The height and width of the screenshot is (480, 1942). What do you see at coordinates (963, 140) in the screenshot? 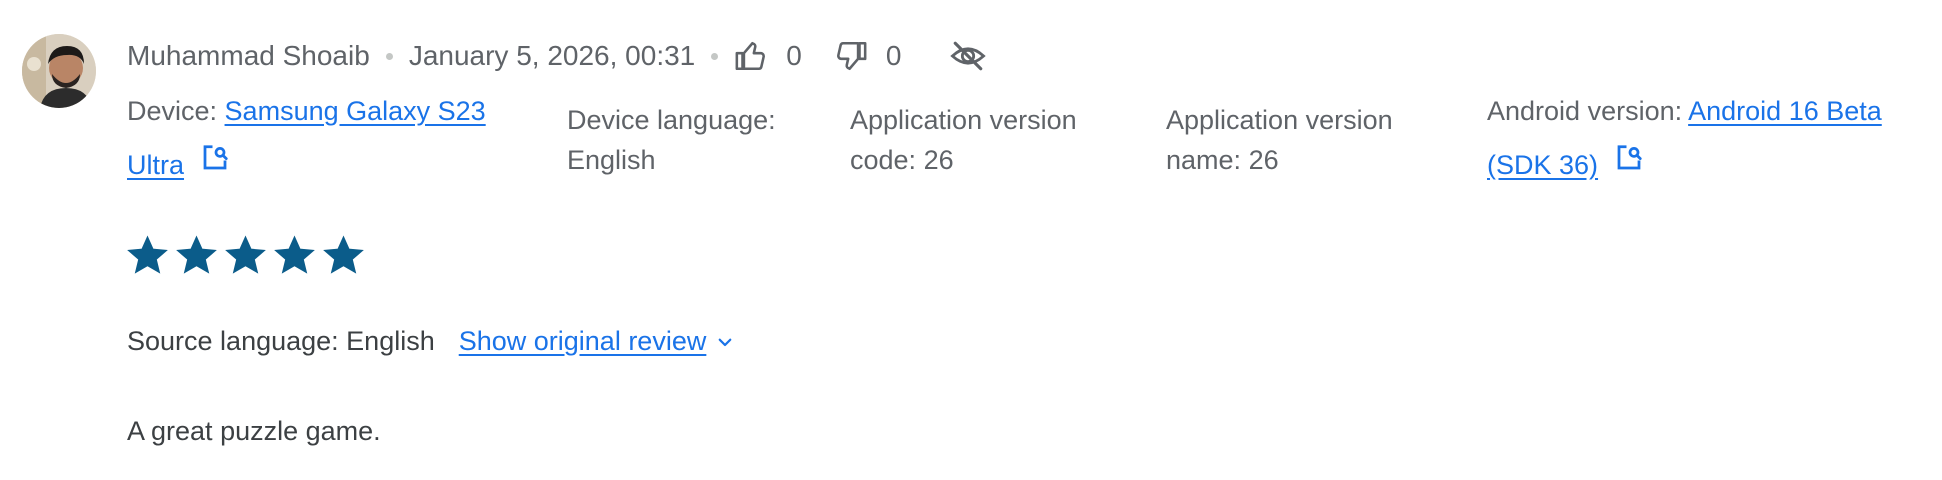
I see `app-version-code-label: Application version code:` at bounding box center [963, 140].